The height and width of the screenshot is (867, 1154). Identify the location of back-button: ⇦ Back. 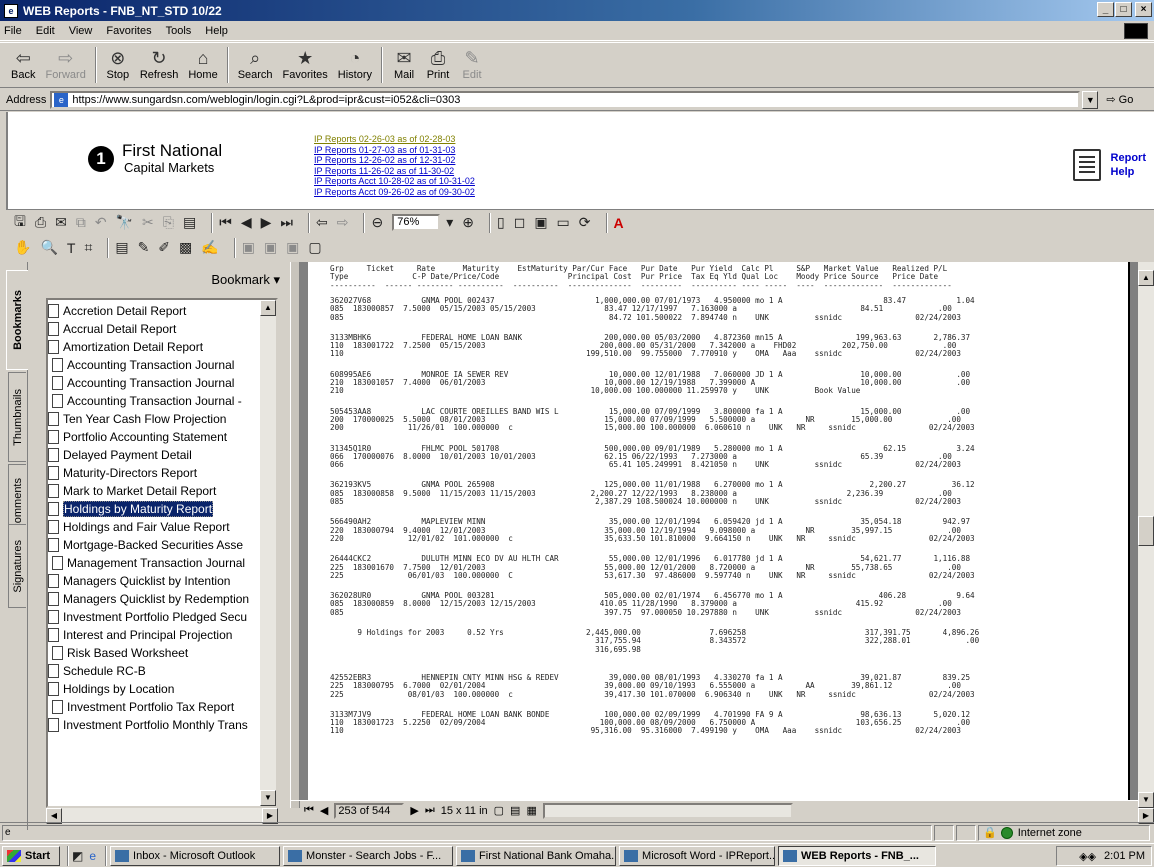
(23, 64).